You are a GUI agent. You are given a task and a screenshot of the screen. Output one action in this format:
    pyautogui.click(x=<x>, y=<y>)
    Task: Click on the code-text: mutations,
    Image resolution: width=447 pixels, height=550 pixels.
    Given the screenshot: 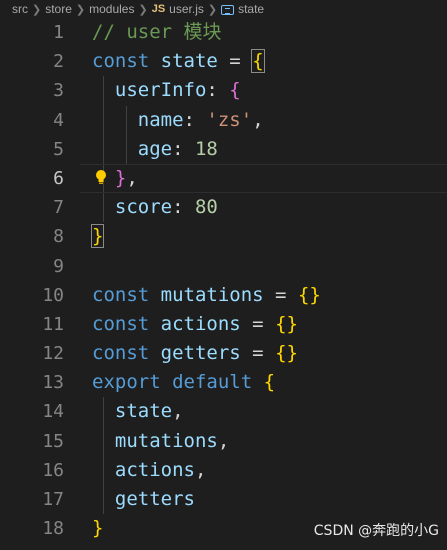 What is the action you would take?
    pyautogui.click(x=160, y=441)
    